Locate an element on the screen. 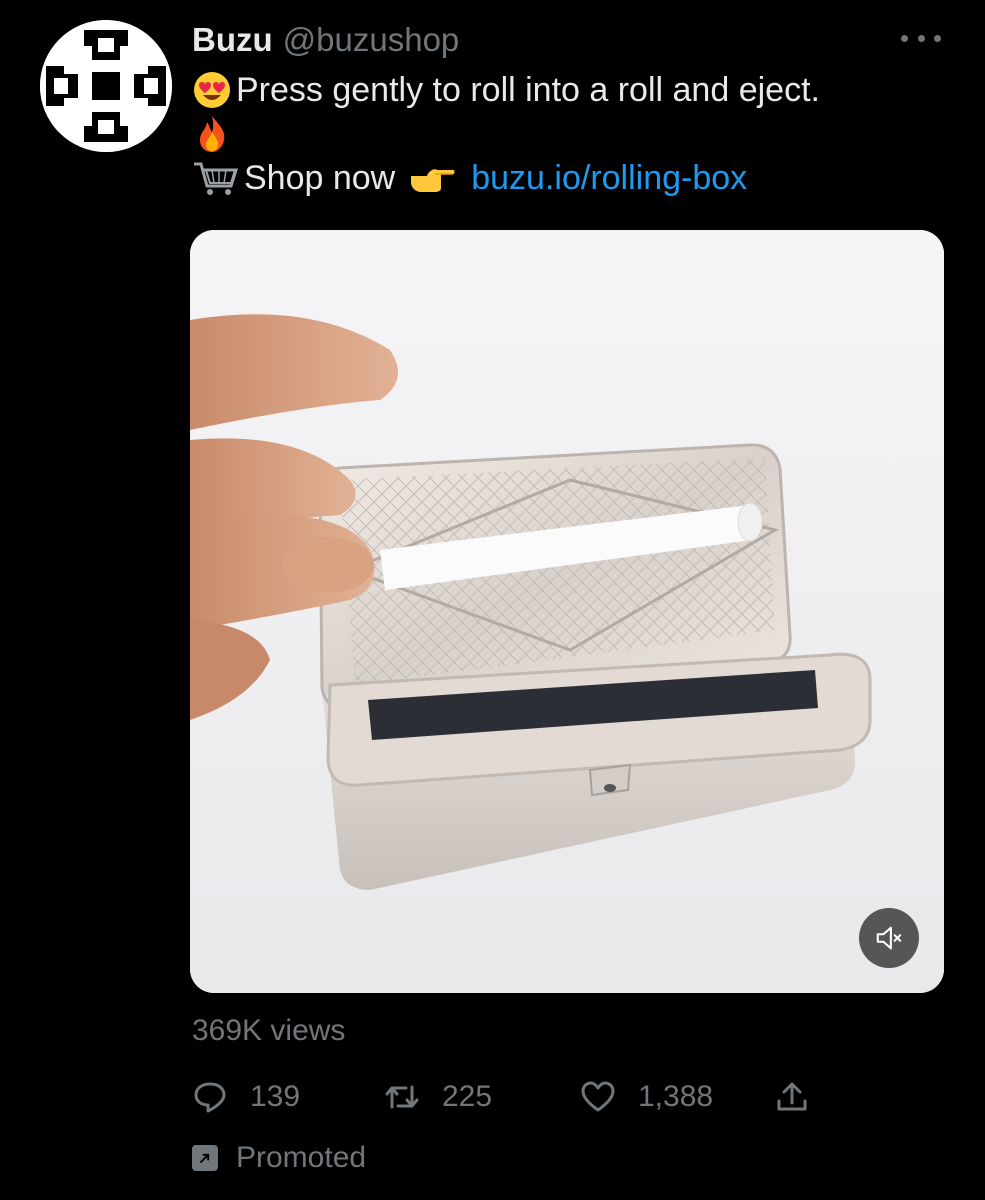 This screenshot has height=1200, width=985. retweet-button: 225 is located at coordinates (438, 1097).